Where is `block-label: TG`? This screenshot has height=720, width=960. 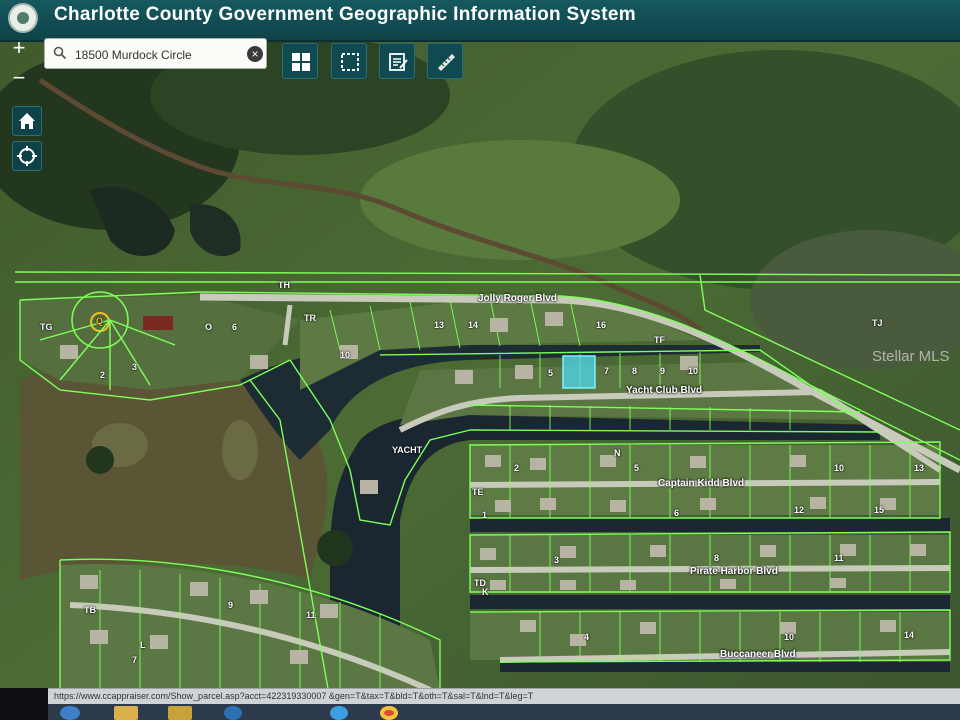 block-label: TG is located at coordinates (46, 327).